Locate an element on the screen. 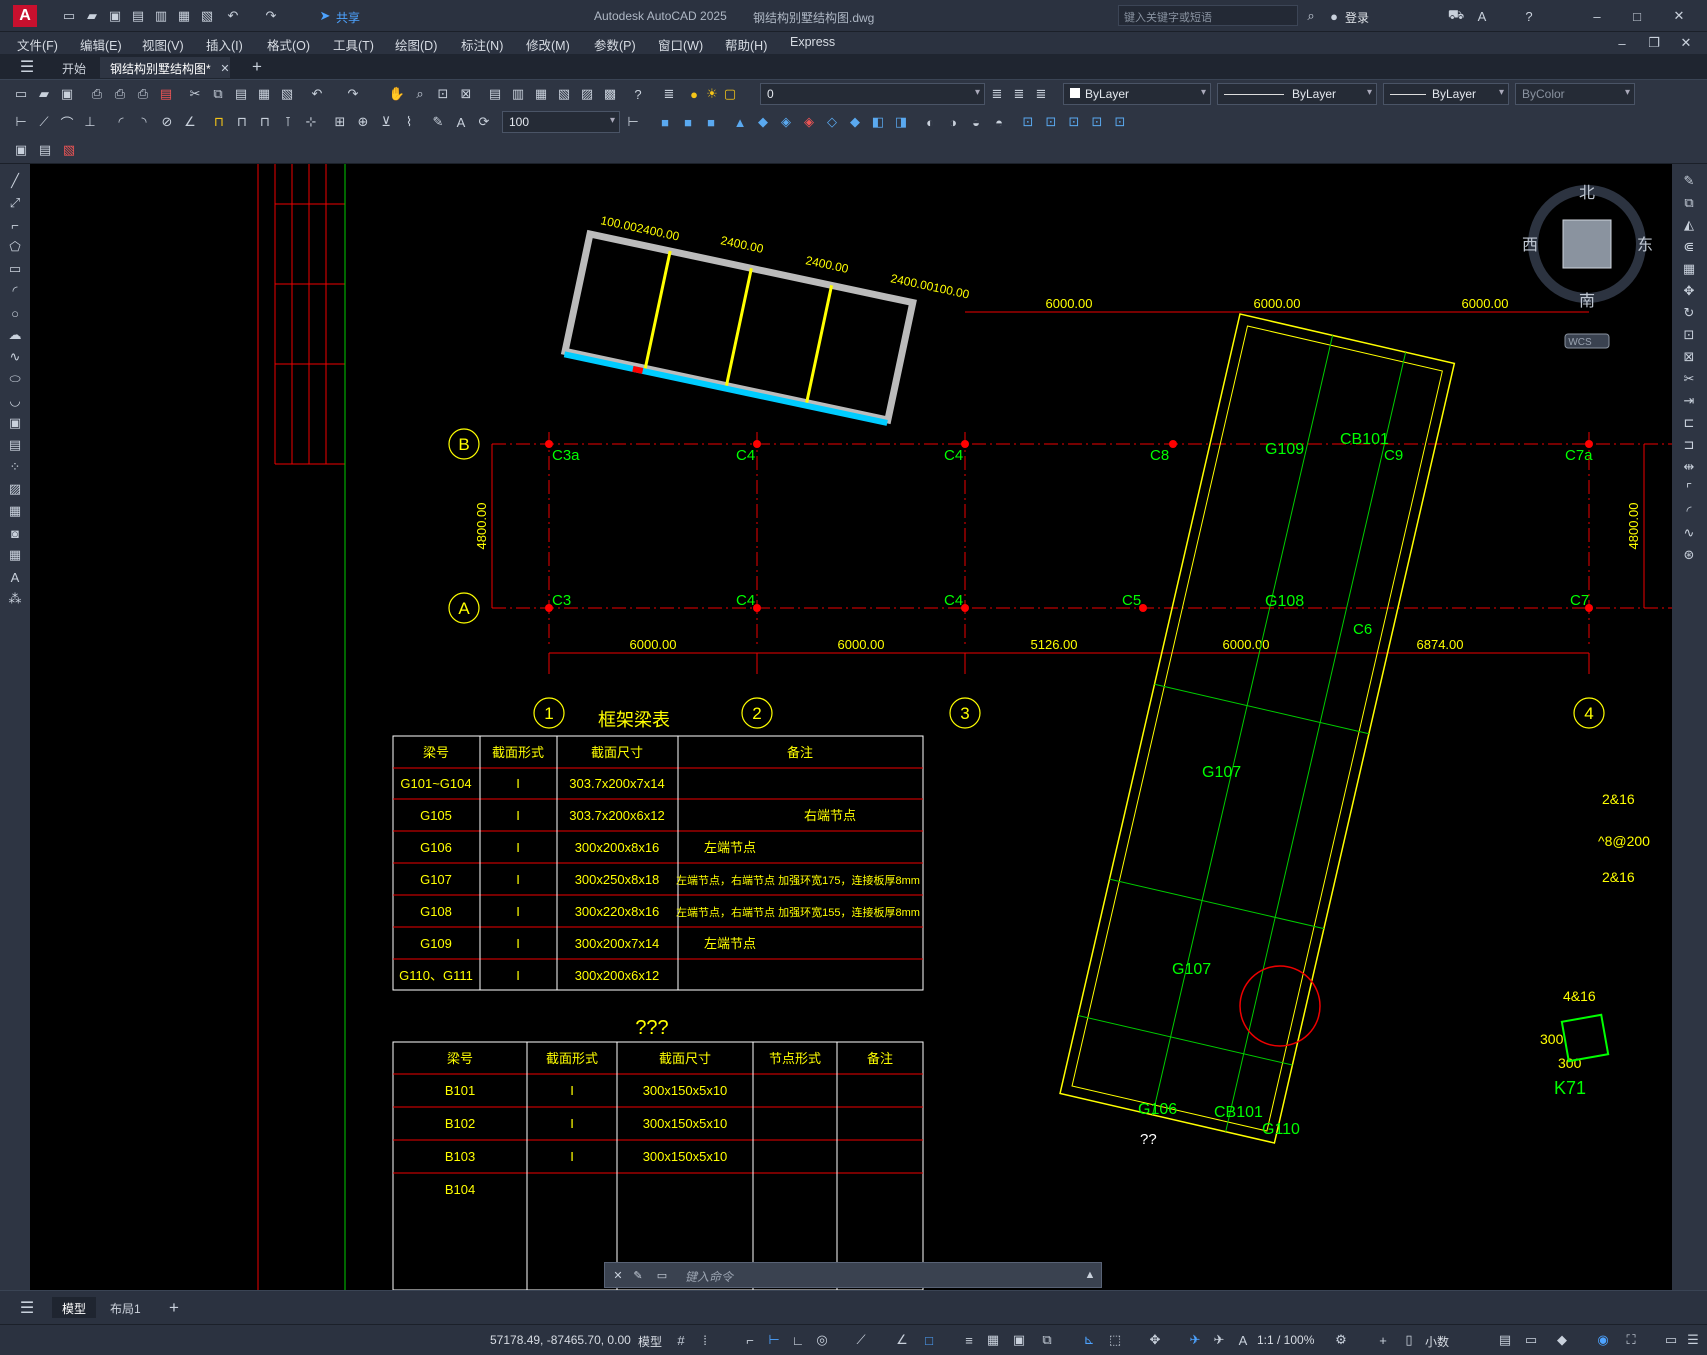 The height and width of the screenshot is (1355, 1707). dim-continue-icon: ⊓ is located at coordinates (265, 122).